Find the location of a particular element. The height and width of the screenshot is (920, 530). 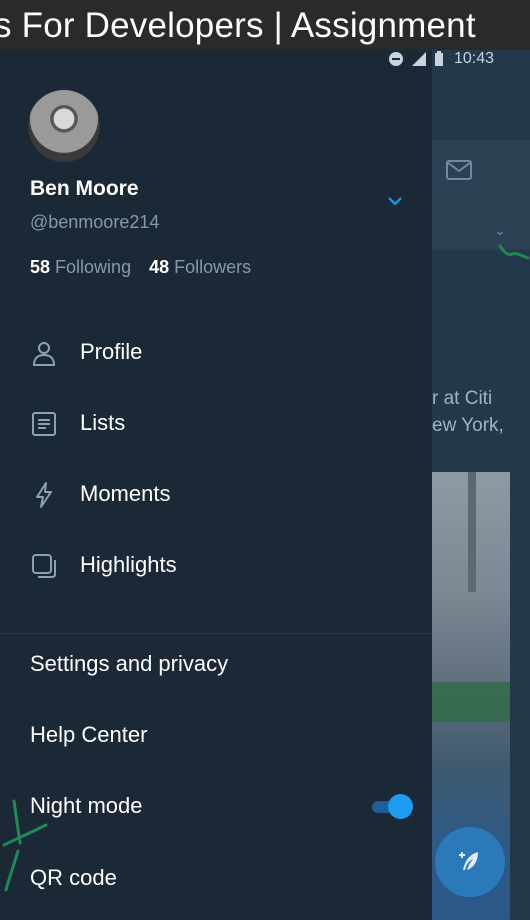

menu-item-highlights: Highlights is located at coordinates (216, 565).